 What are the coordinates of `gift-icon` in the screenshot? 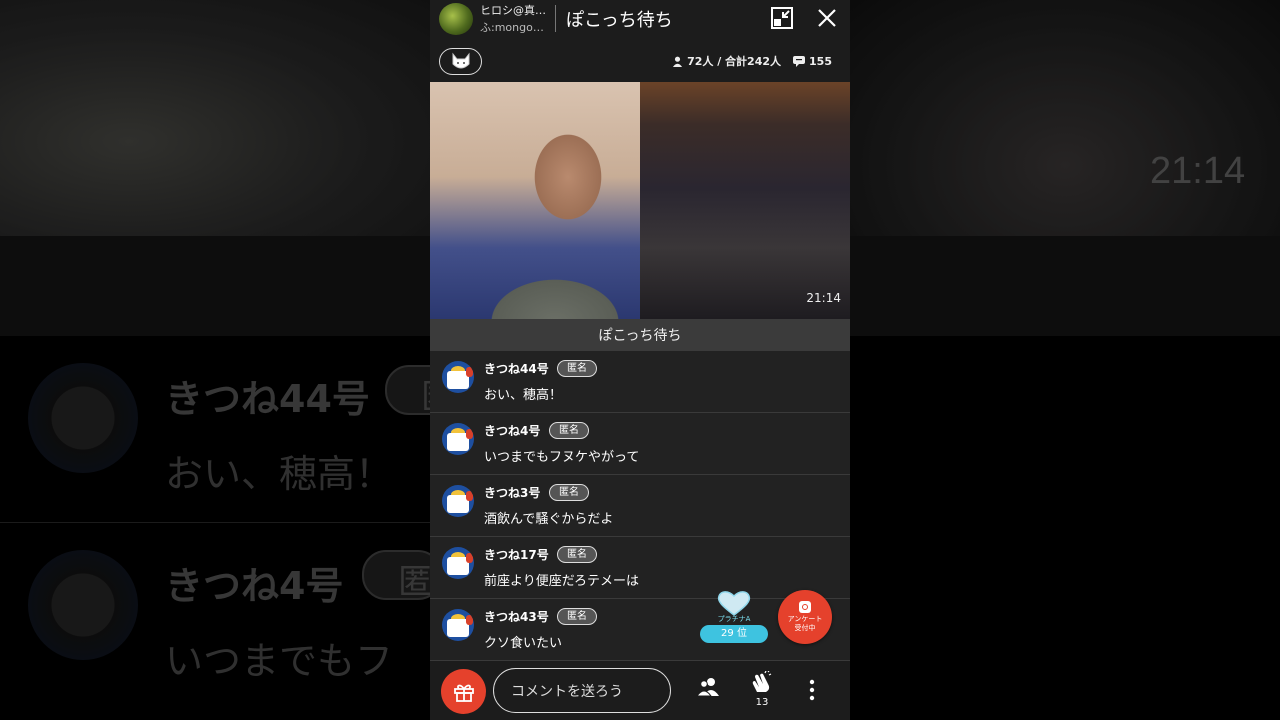 It's located at (463, 693).